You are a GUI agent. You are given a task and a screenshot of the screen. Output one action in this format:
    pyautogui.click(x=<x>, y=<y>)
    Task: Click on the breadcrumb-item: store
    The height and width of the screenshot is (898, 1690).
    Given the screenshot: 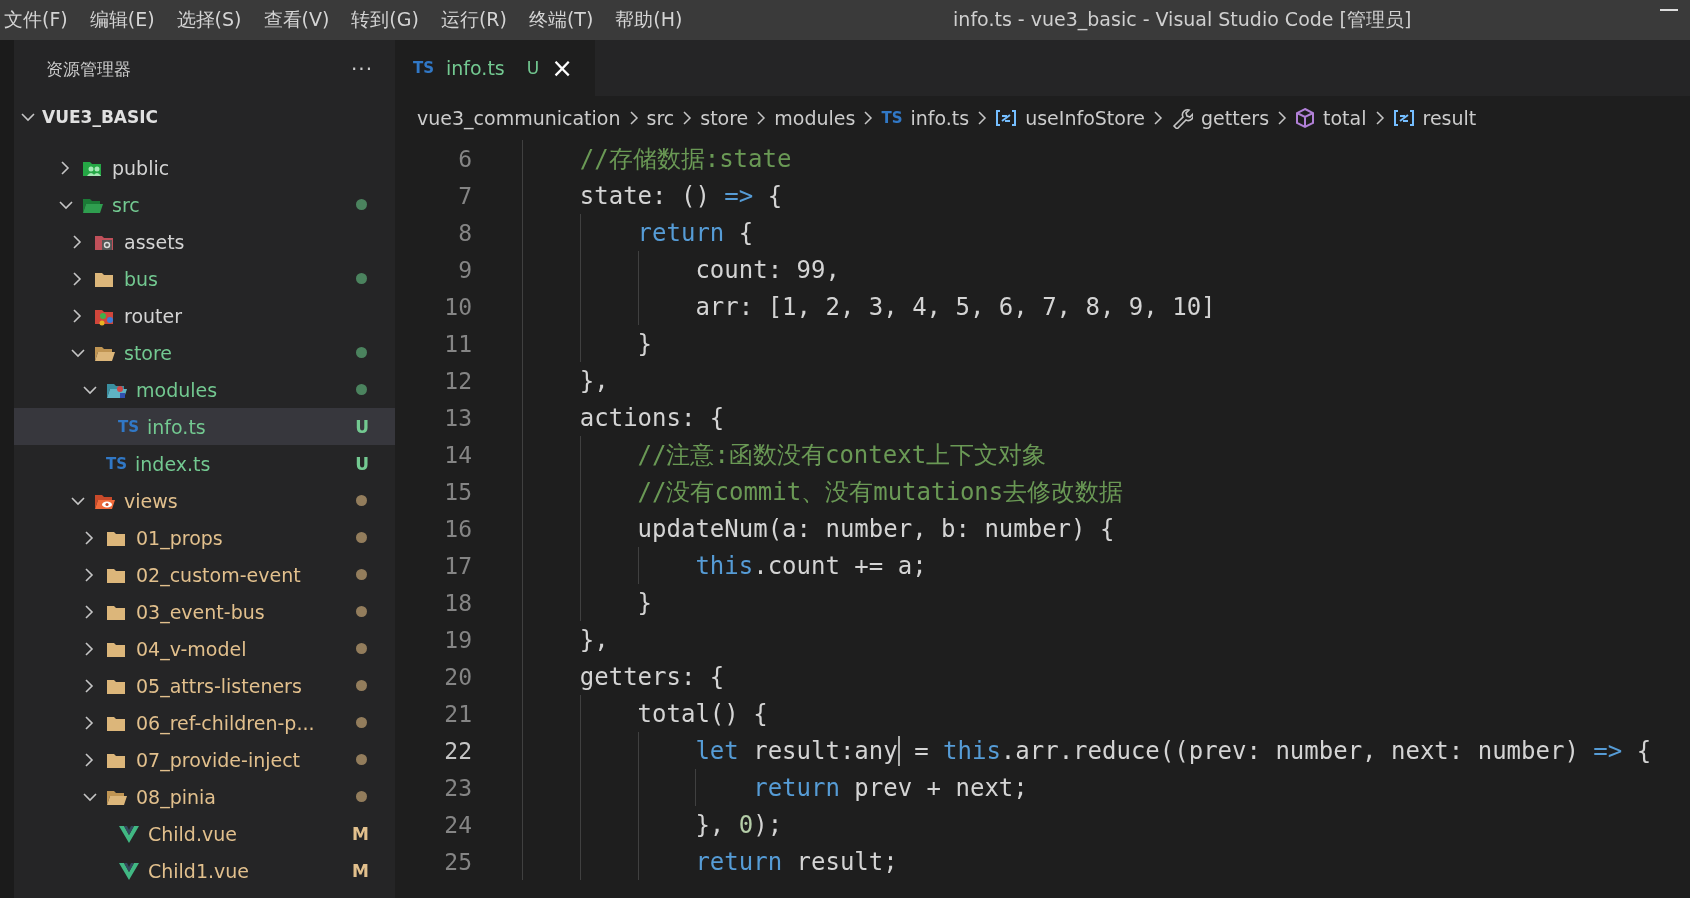 What is the action you would take?
    pyautogui.click(x=724, y=118)
    